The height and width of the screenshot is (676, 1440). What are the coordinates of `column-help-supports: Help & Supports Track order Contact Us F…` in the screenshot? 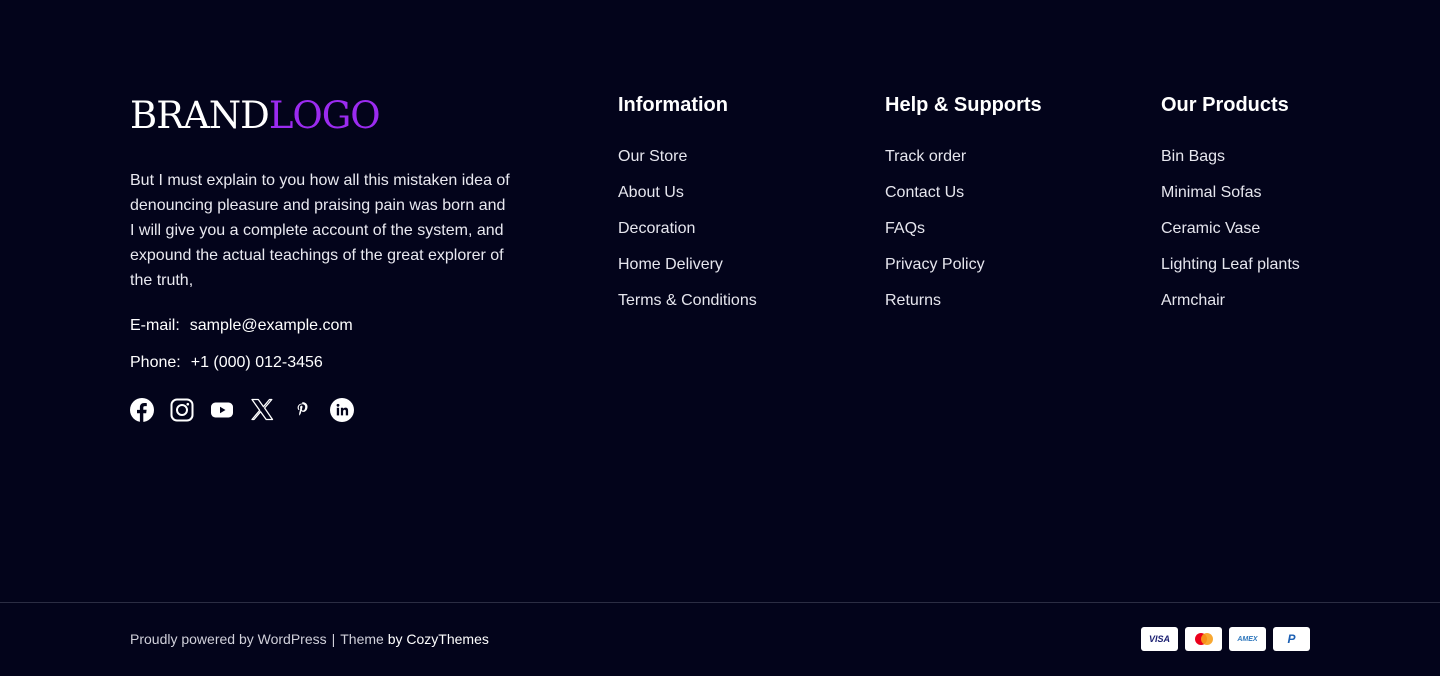 It's located at (963, 209).